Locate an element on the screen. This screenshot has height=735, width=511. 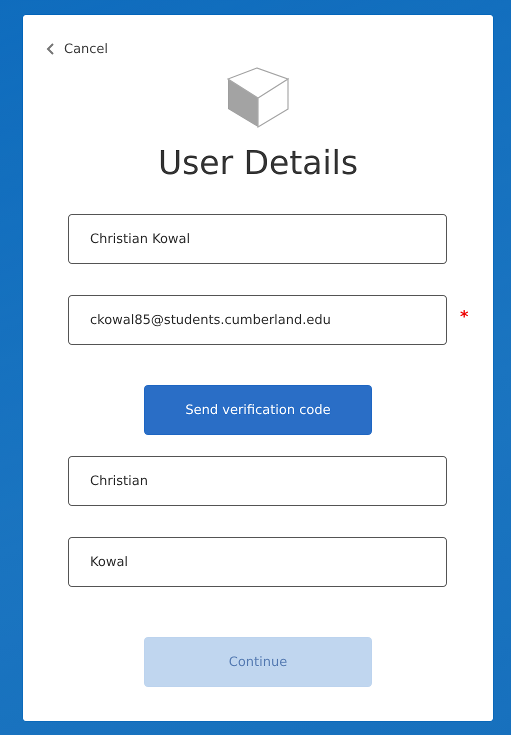
back-chevron-icon is located at coordinates (51, 49).